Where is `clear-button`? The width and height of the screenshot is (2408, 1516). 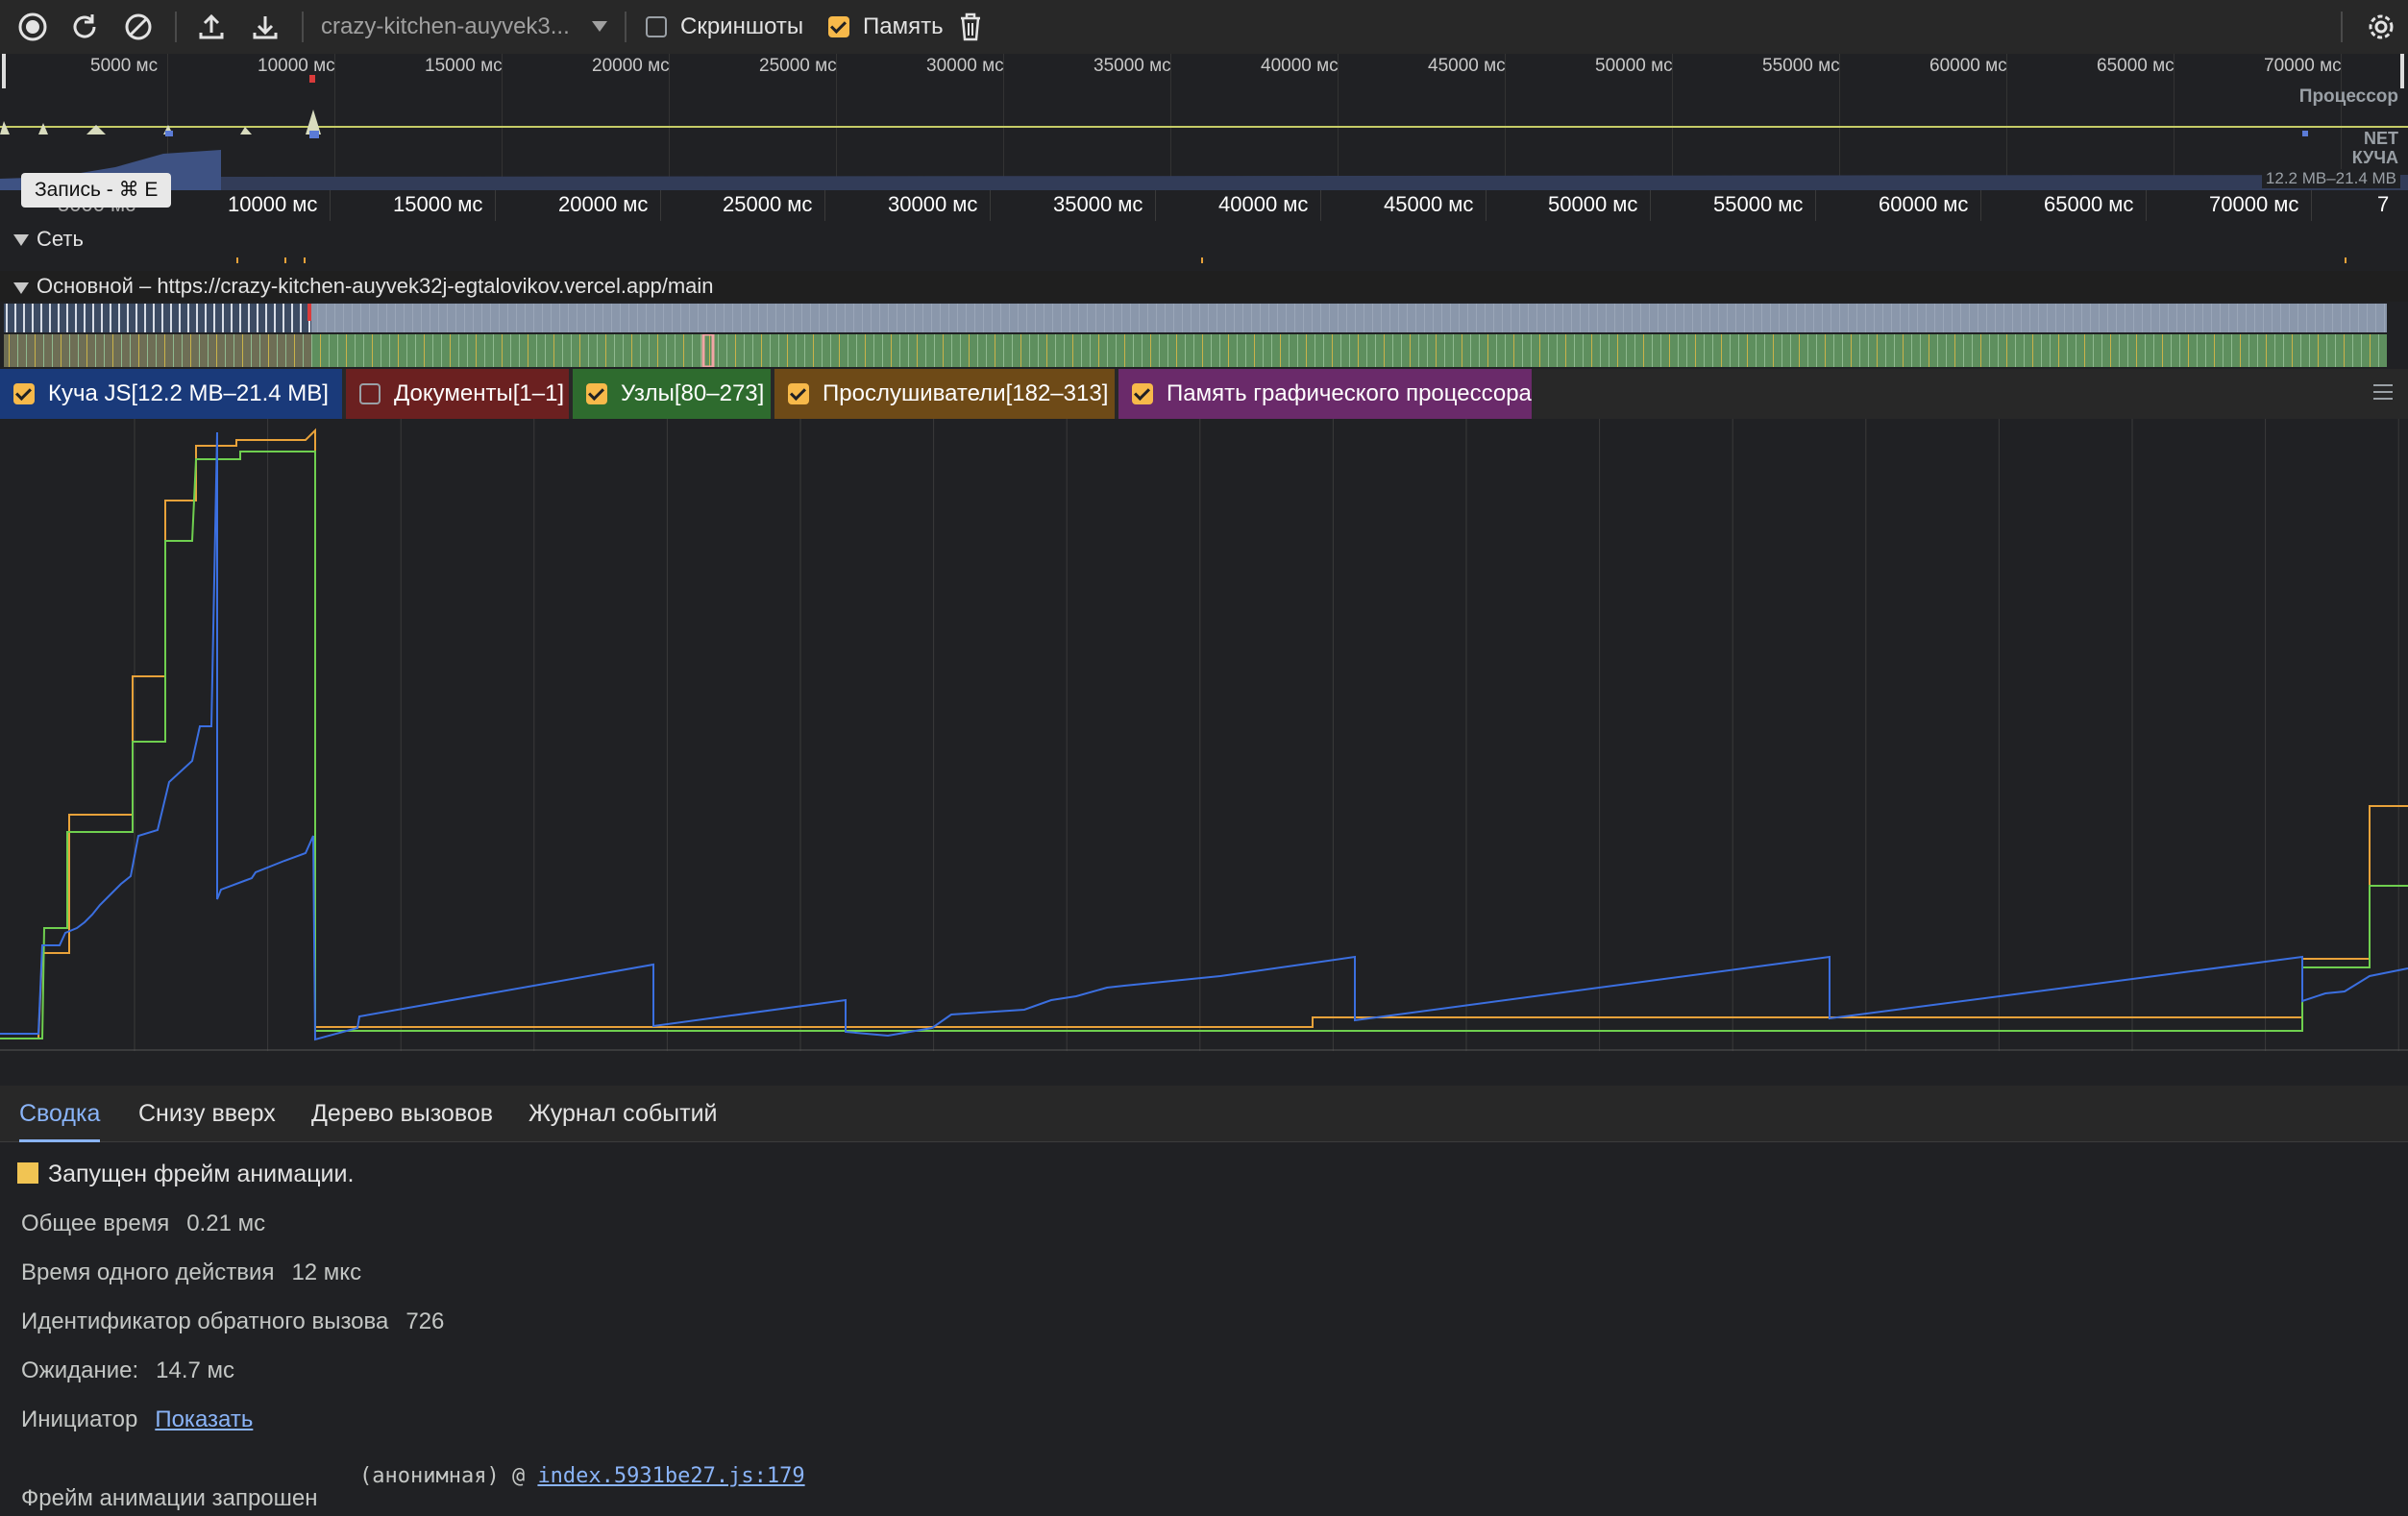 clear-button is located at coordinates (138, 27).